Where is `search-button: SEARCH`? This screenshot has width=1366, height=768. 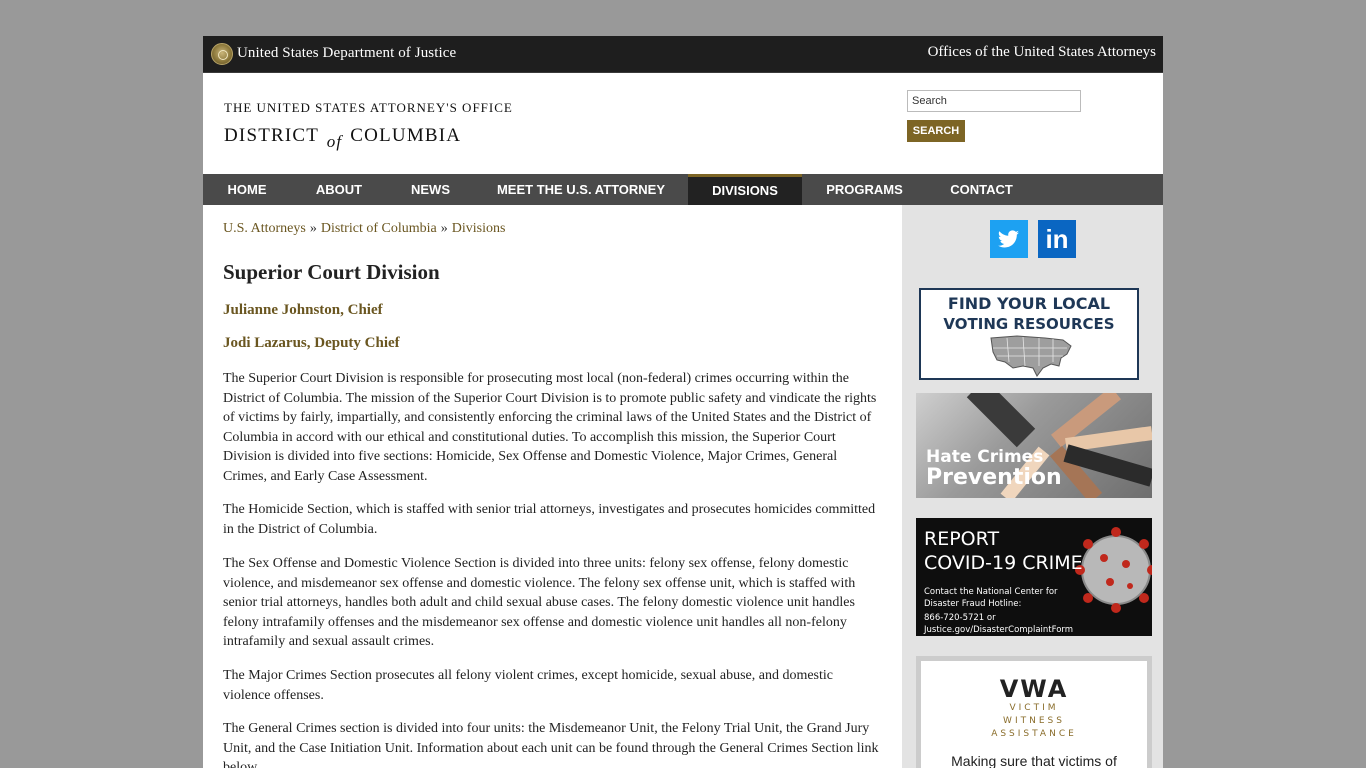 search-button: SEARCH is located at coordinates (936, 131).